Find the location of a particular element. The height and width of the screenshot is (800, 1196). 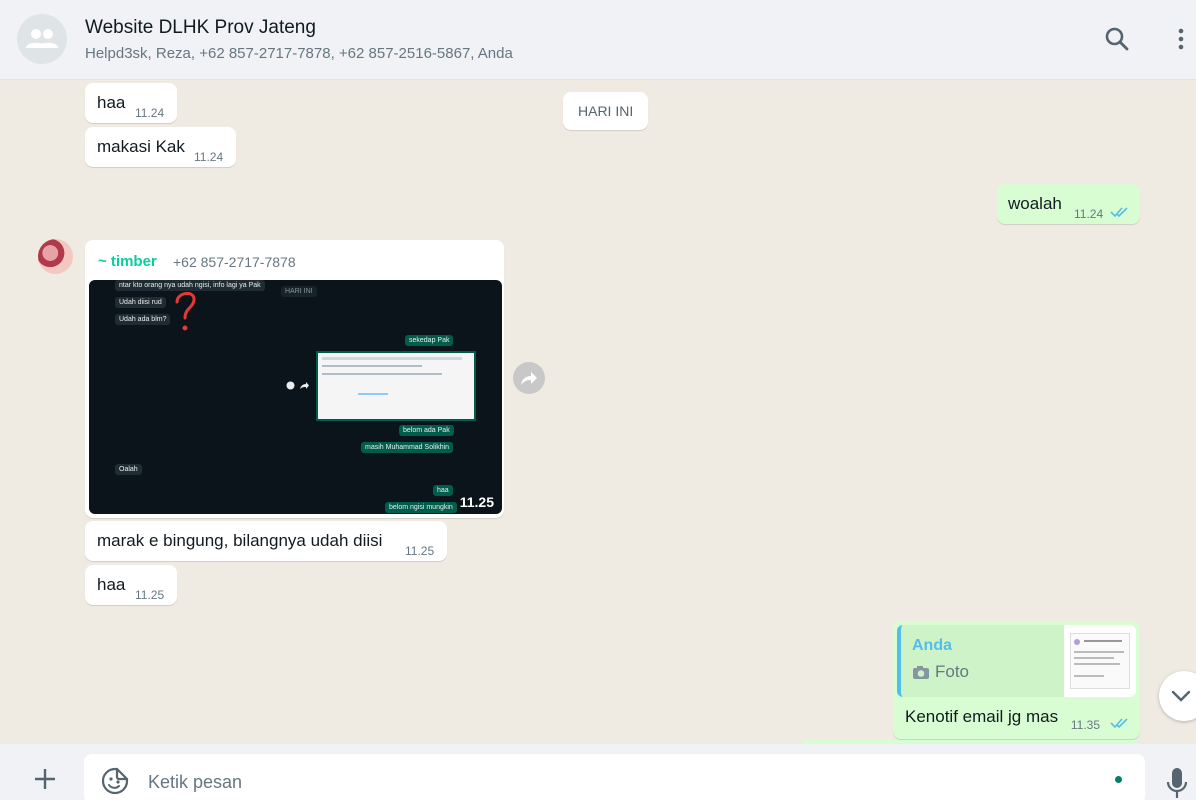

quoted-label: Foto is located at coordinates (940, 672).